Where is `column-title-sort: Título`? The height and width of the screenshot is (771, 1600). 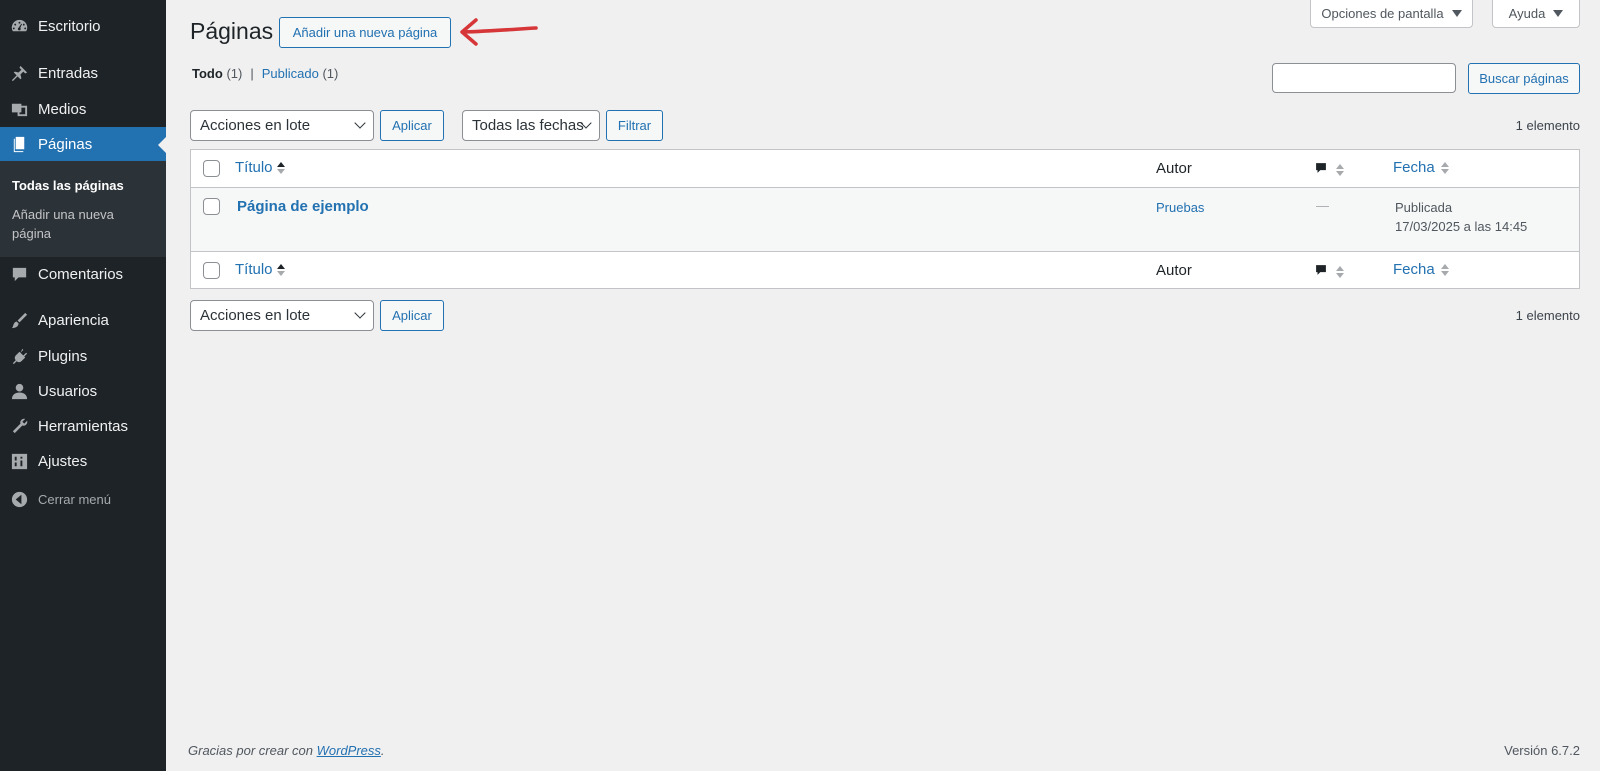
column-title-sort: Título is located at coordinates (260, 167).